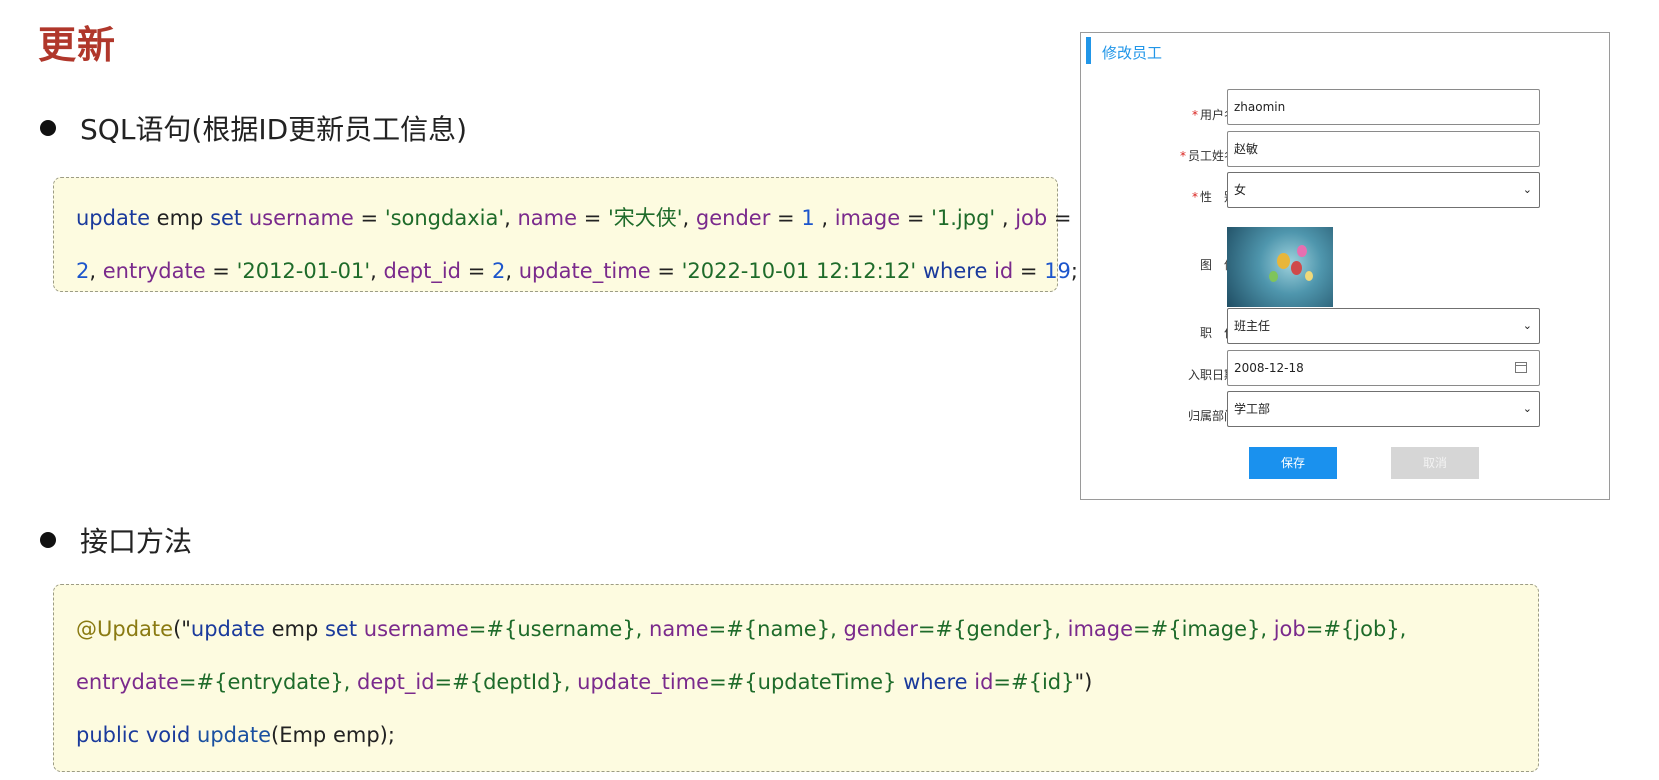 The width and height of the screenshot is (1659, 780). Describe the element at coordinates (1213, 197) in the screenshot. I see `gender-label: * 性 别` at that location.